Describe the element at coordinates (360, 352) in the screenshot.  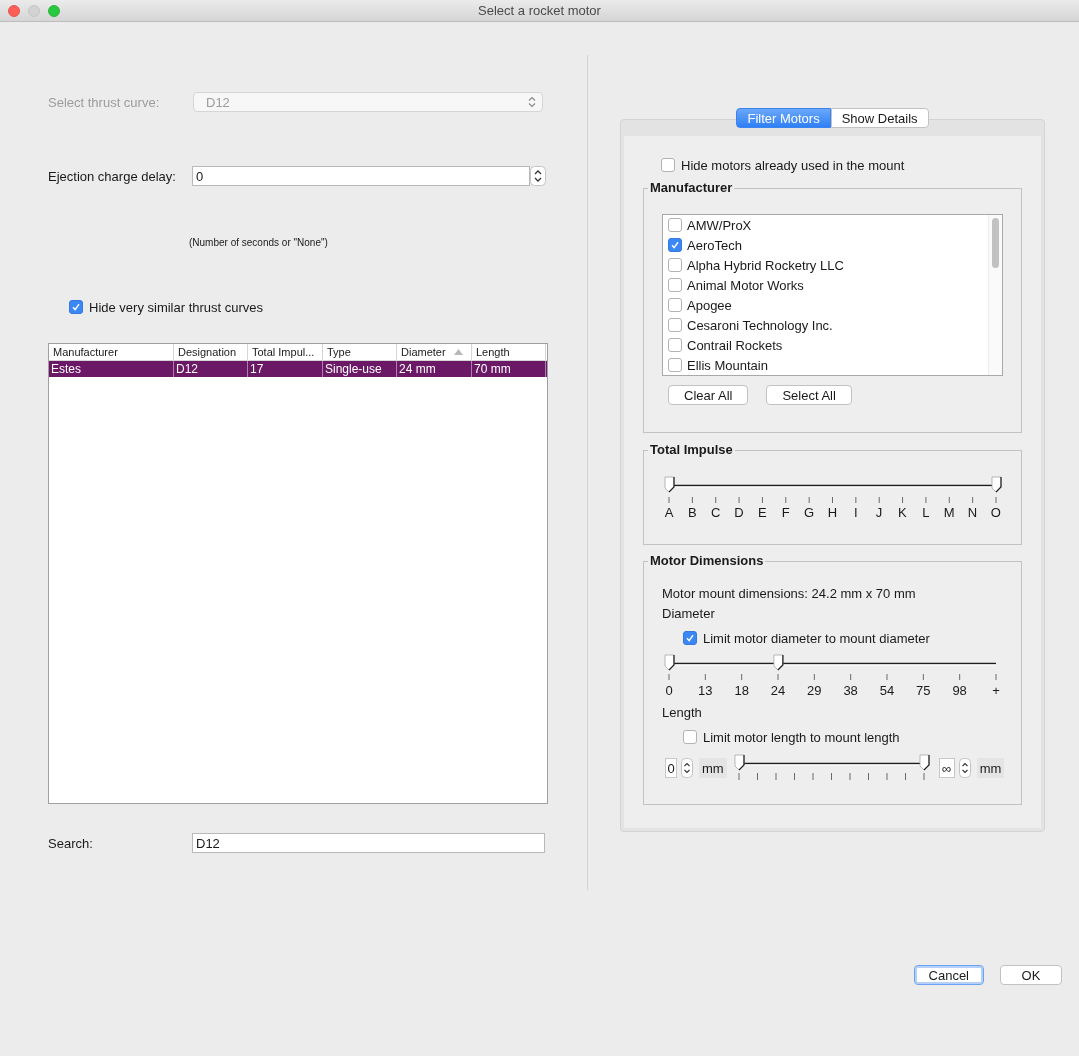
I see `column-header: Type` at that location.